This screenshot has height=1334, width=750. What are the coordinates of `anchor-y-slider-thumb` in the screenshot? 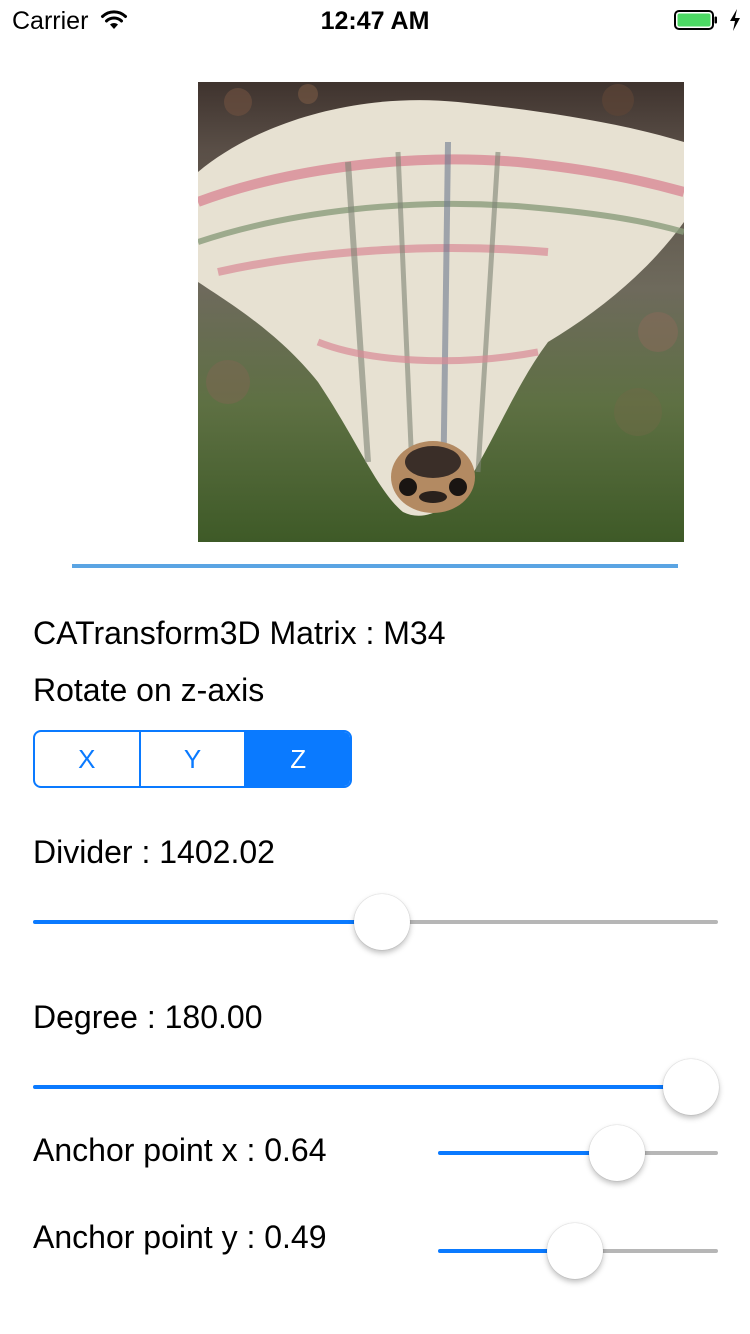 It's located at (575, 1251).